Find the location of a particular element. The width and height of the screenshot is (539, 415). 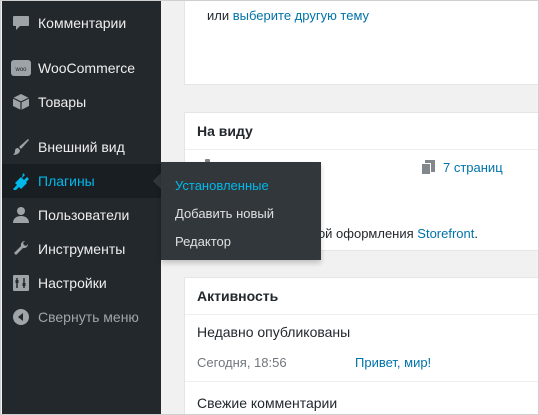

collapse-icon is located at coordinates (19, 317).